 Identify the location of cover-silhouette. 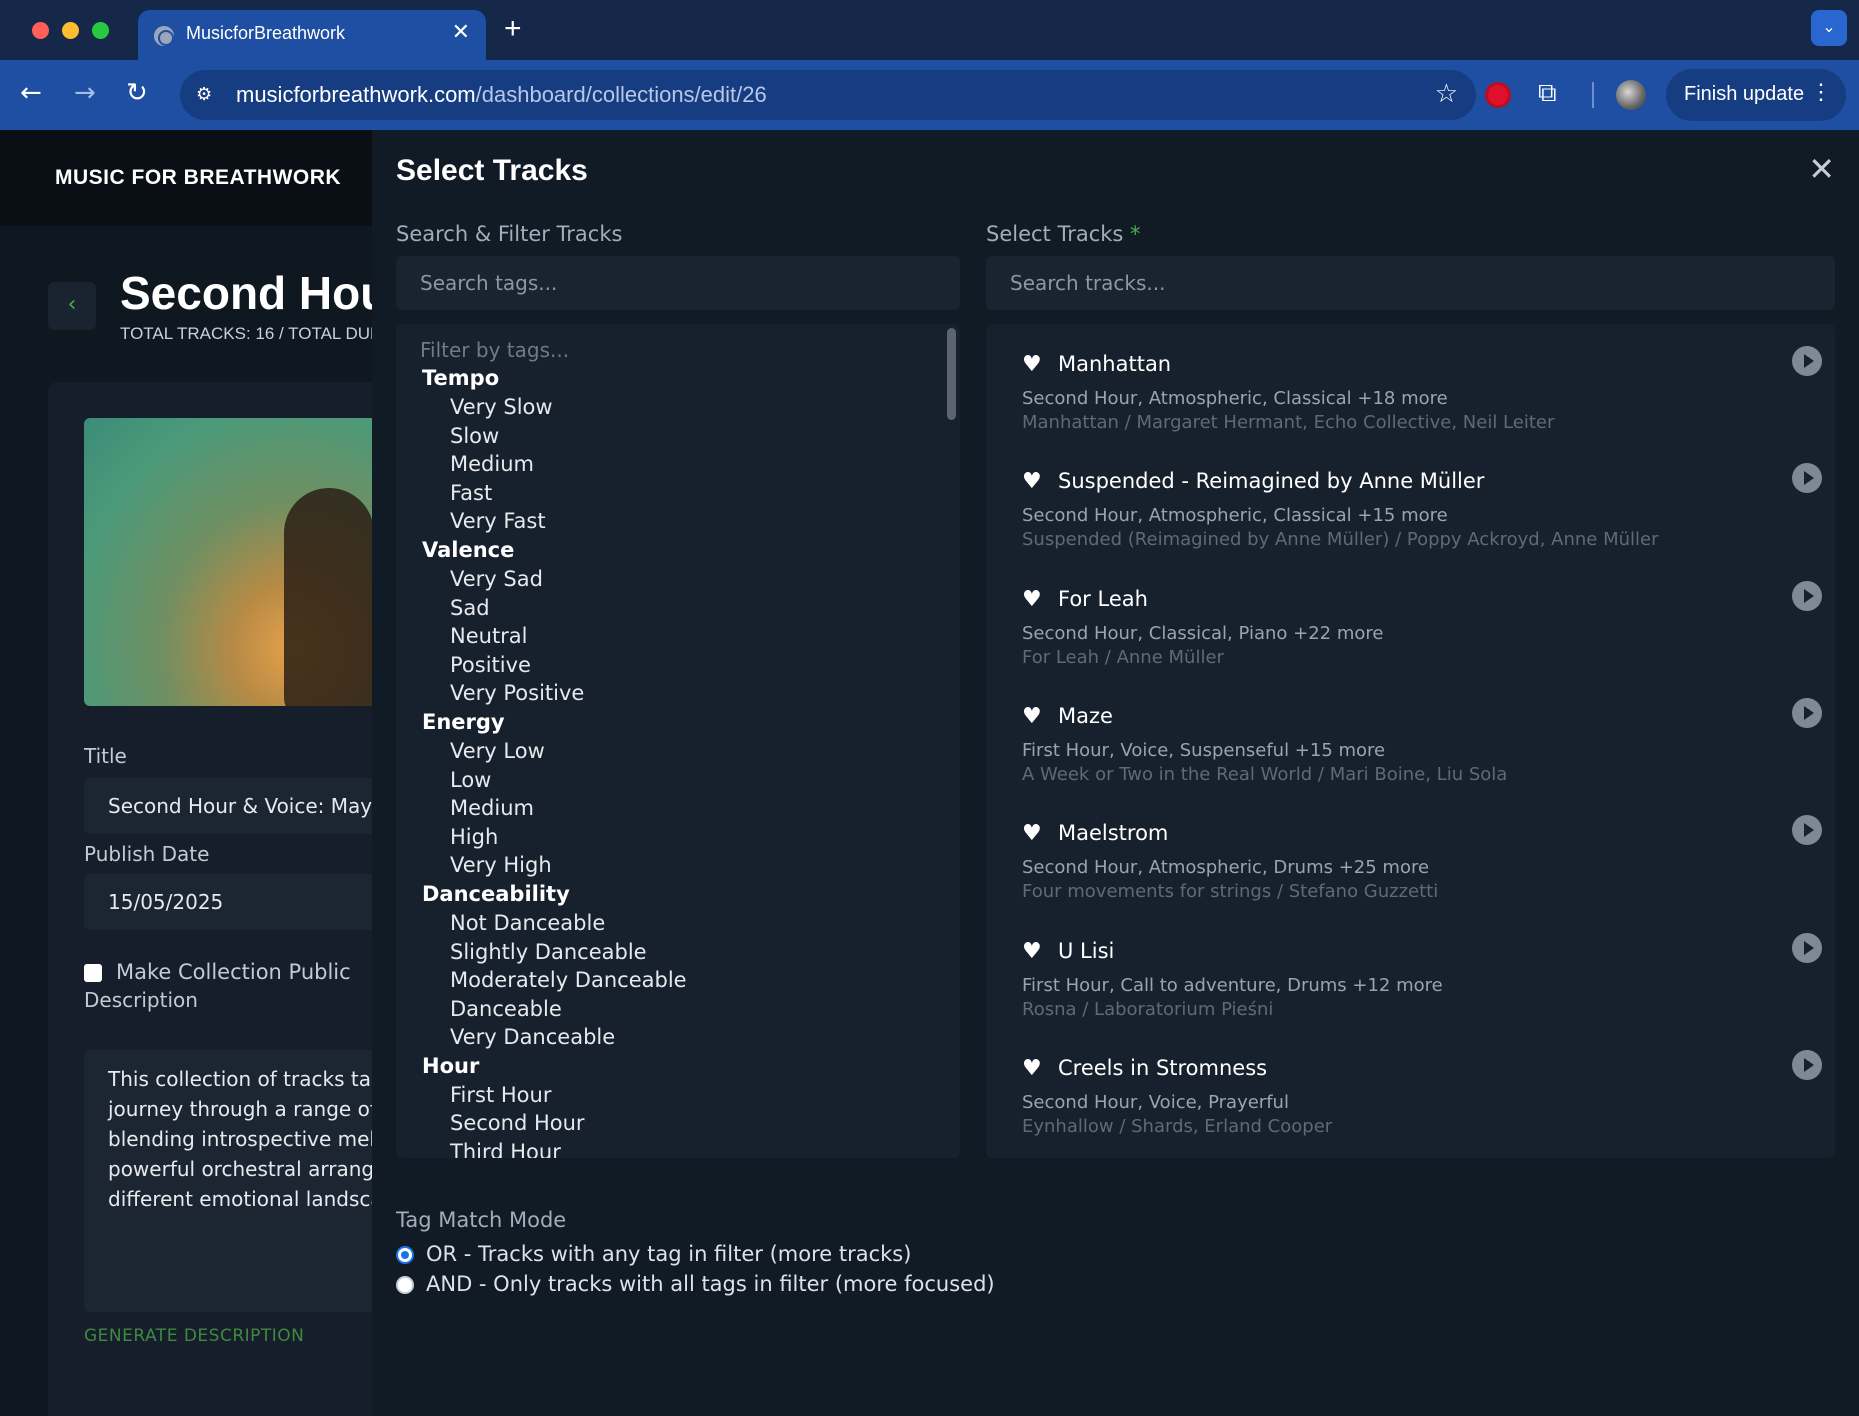
(329, 597).